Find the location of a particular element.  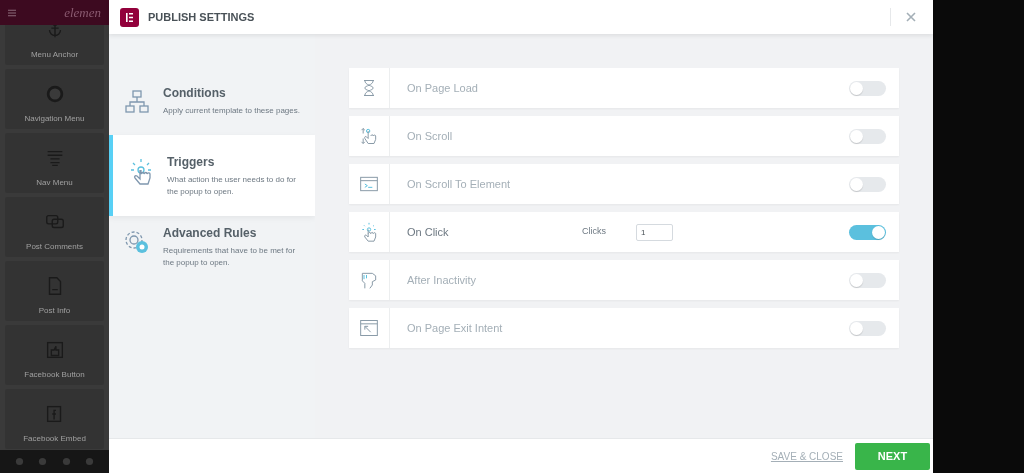

widget-tile: Facebook Embed is located at coordinates (54, 419).